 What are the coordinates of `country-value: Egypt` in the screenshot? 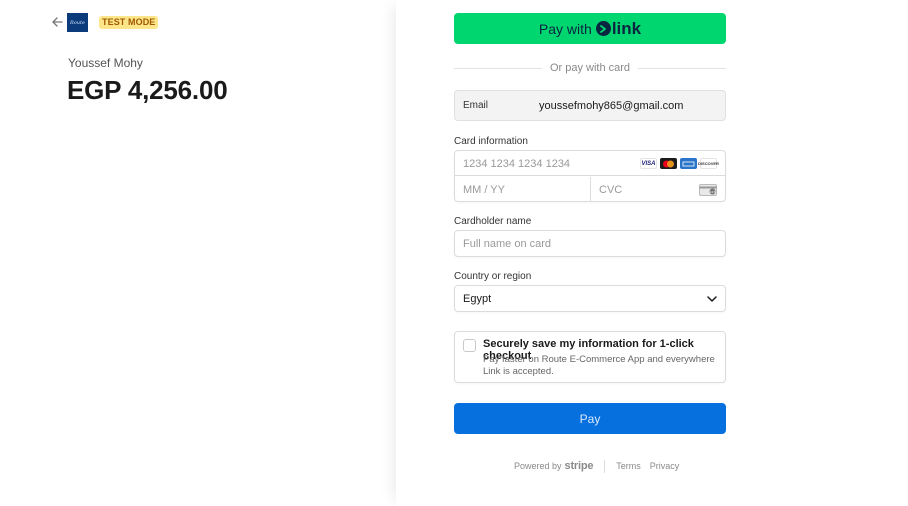 It's located at (477, 298).